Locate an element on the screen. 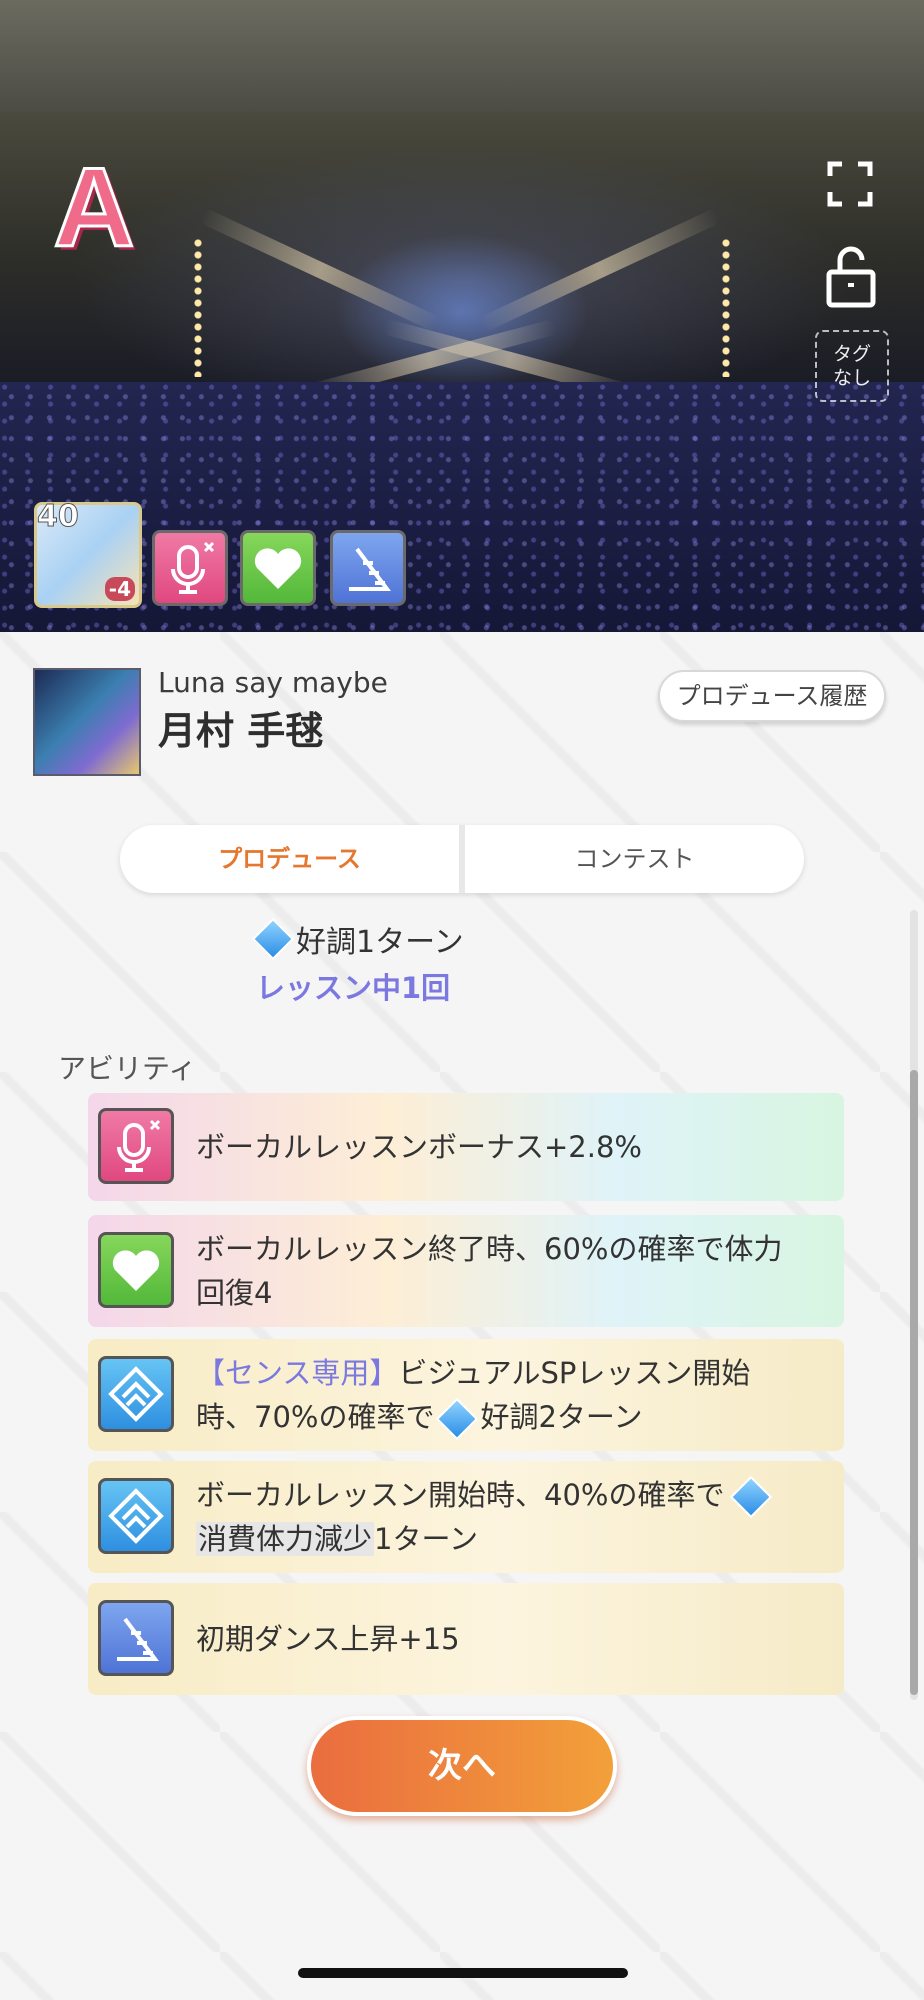  ability-text: 【センス専用】ビジュアルSPレッスン開始 時、70%の確率で 好調2ターン is located at coordinates (510, 1396).